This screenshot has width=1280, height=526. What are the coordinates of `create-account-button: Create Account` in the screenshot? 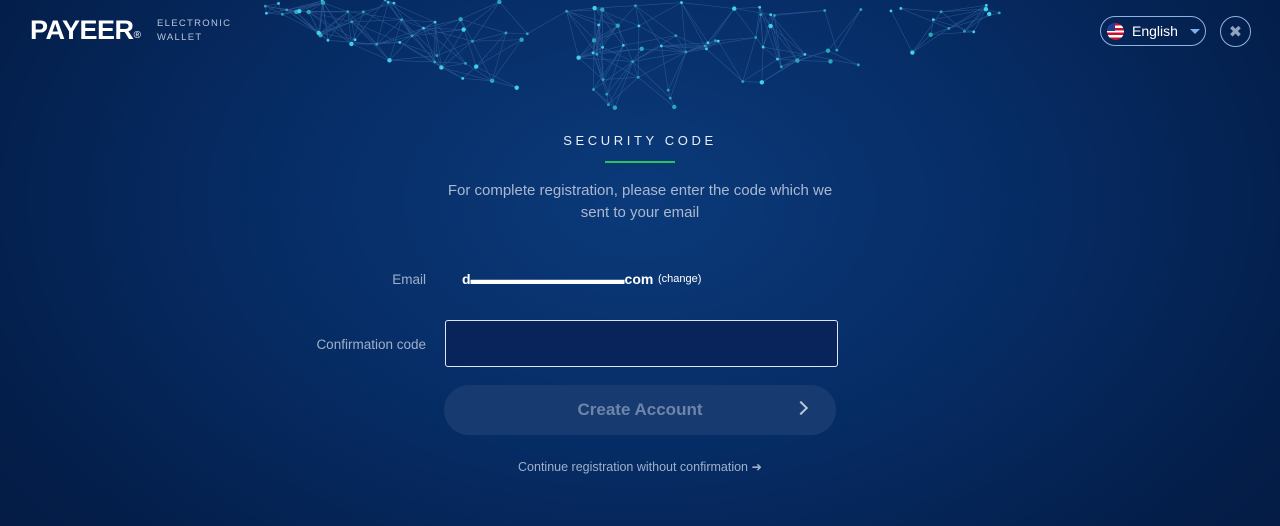 It's located at (640, 410).